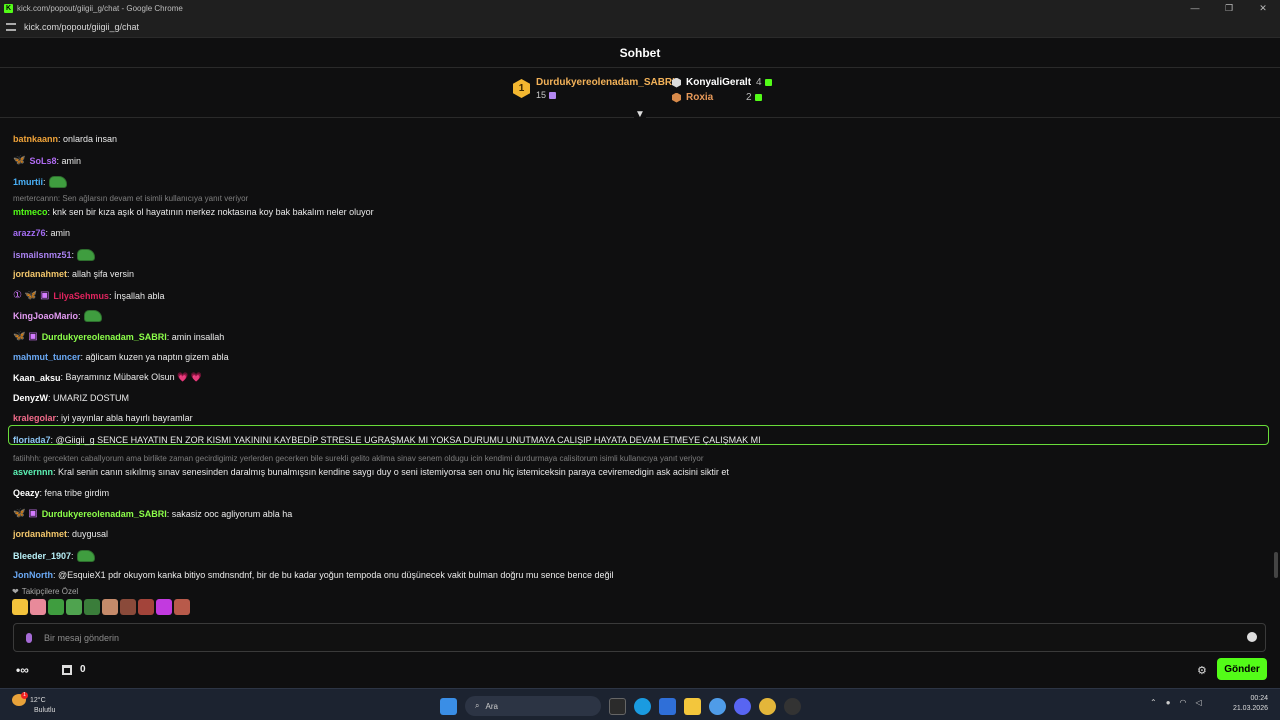  Describe the element at coordinates (42, 161) in the screenshot. I see `chat-username: SoLs8` at that location.